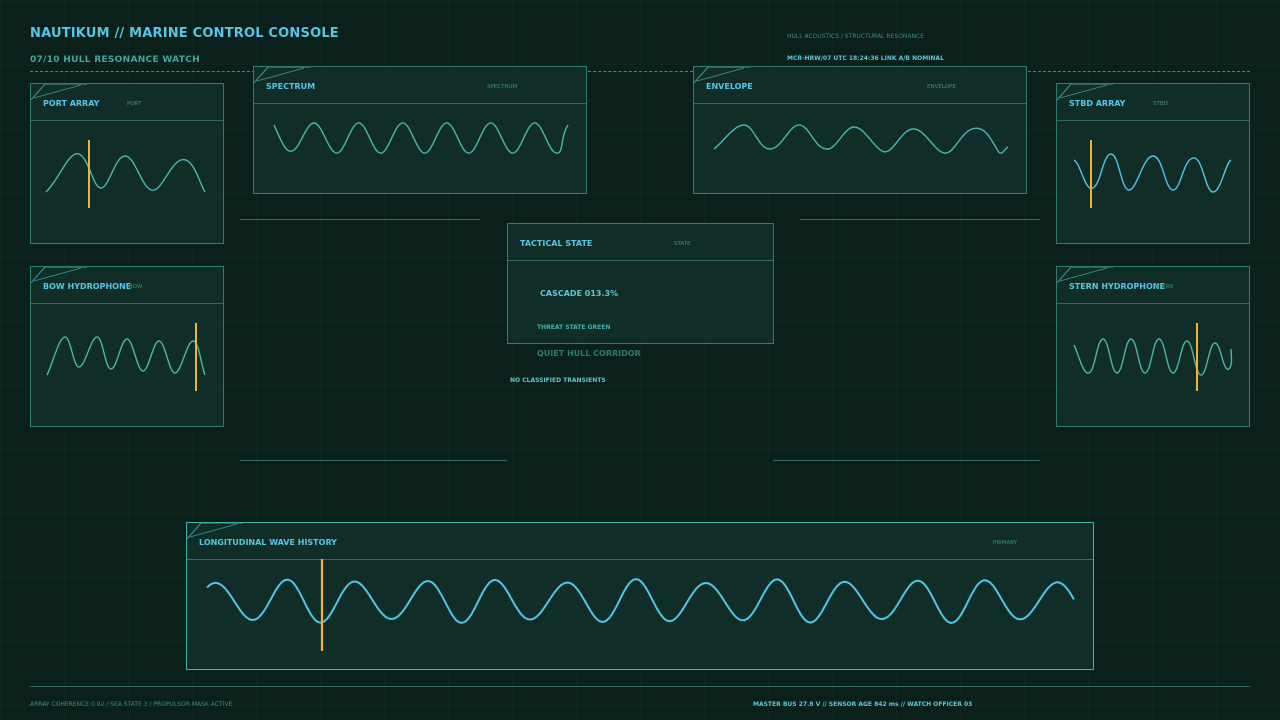 The image size is (1280, 720). What do you see at coordinates (71, 103) in the screenshot?
I see `panel-title: PORT ARRAY` at bounding box center [71, 103].